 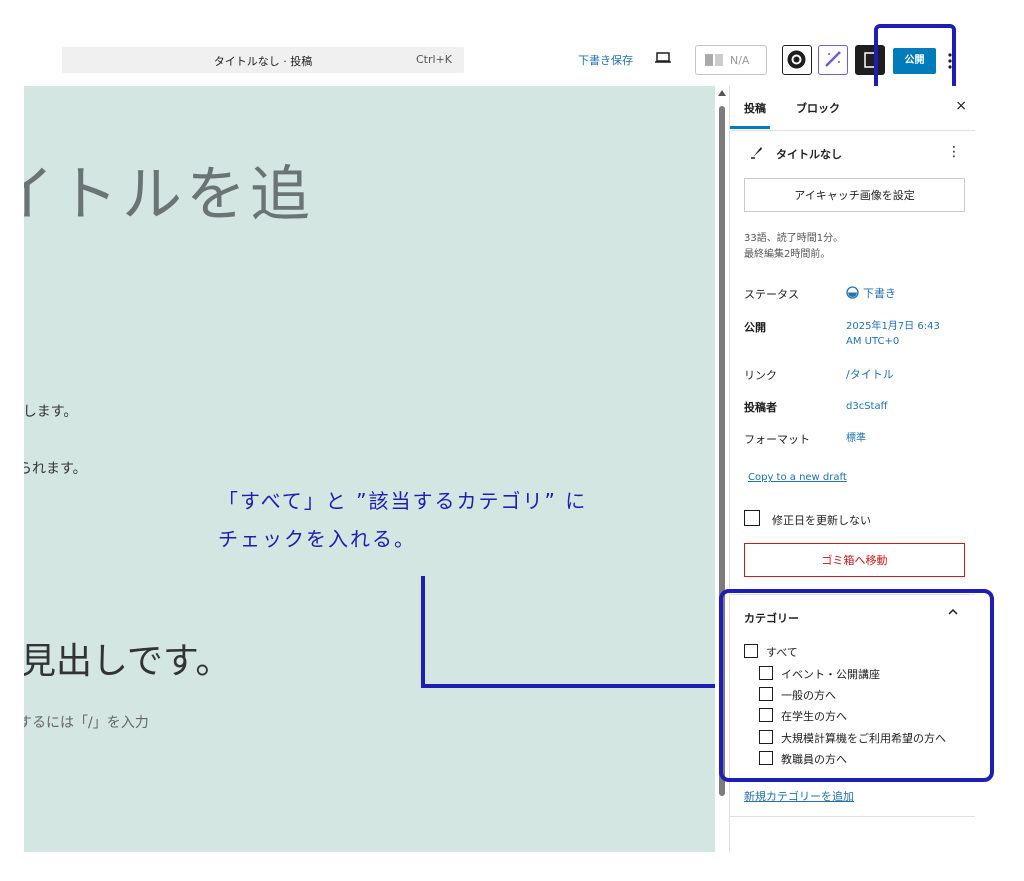 What do you see at coordinates (740, 60) in the screenshot?
I see `jetpack-label: N/A` at bounding box center [740, 60].